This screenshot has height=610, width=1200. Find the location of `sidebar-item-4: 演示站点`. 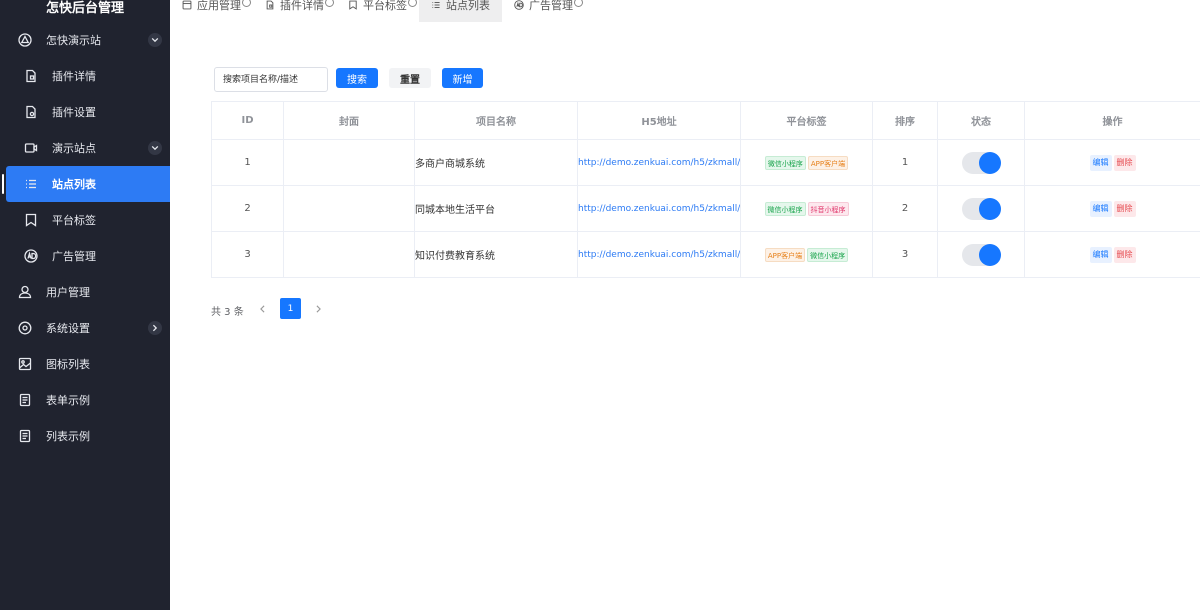

sidebar-item-4: 演示站点 is located at coordinates (85, 148).